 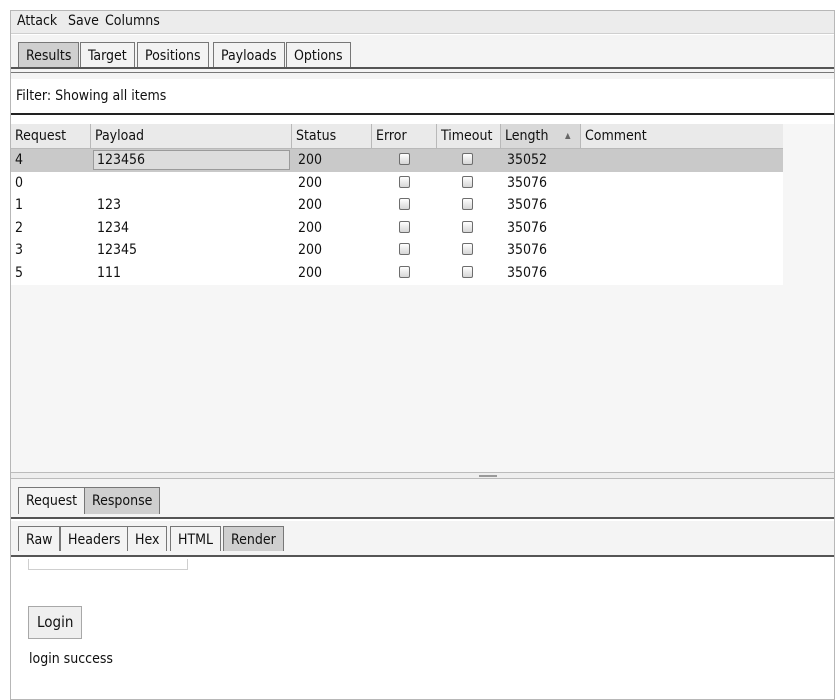 What do you see at coordinates (397, 273) in the screenshot?
I see `table-row: 5 111 200 35076` at bounding box center [397, 273].